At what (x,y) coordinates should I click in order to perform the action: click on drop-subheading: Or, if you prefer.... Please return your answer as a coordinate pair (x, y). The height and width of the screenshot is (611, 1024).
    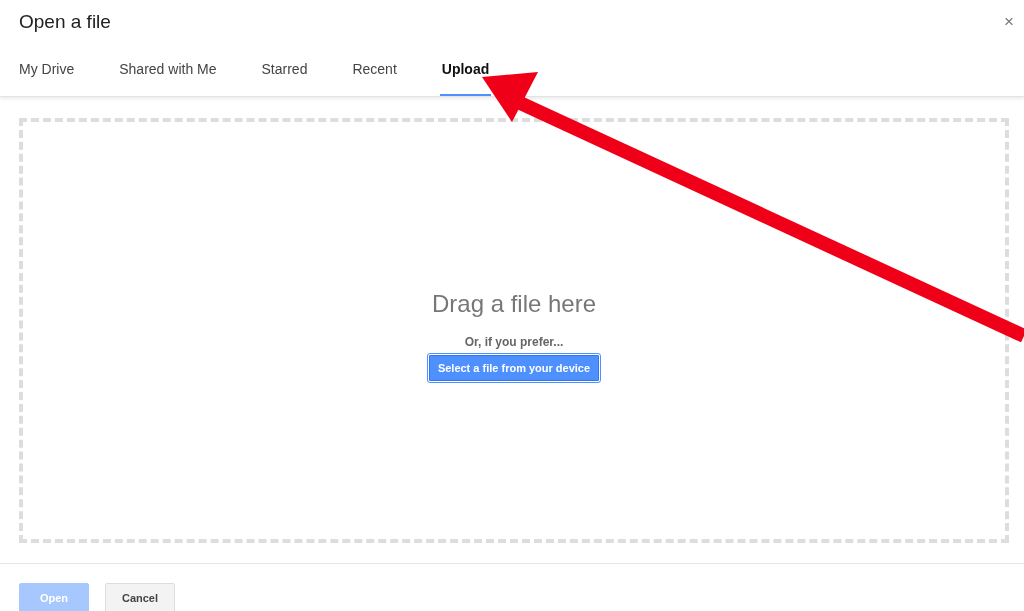
    Looking at the image, I should click on (514, 342).